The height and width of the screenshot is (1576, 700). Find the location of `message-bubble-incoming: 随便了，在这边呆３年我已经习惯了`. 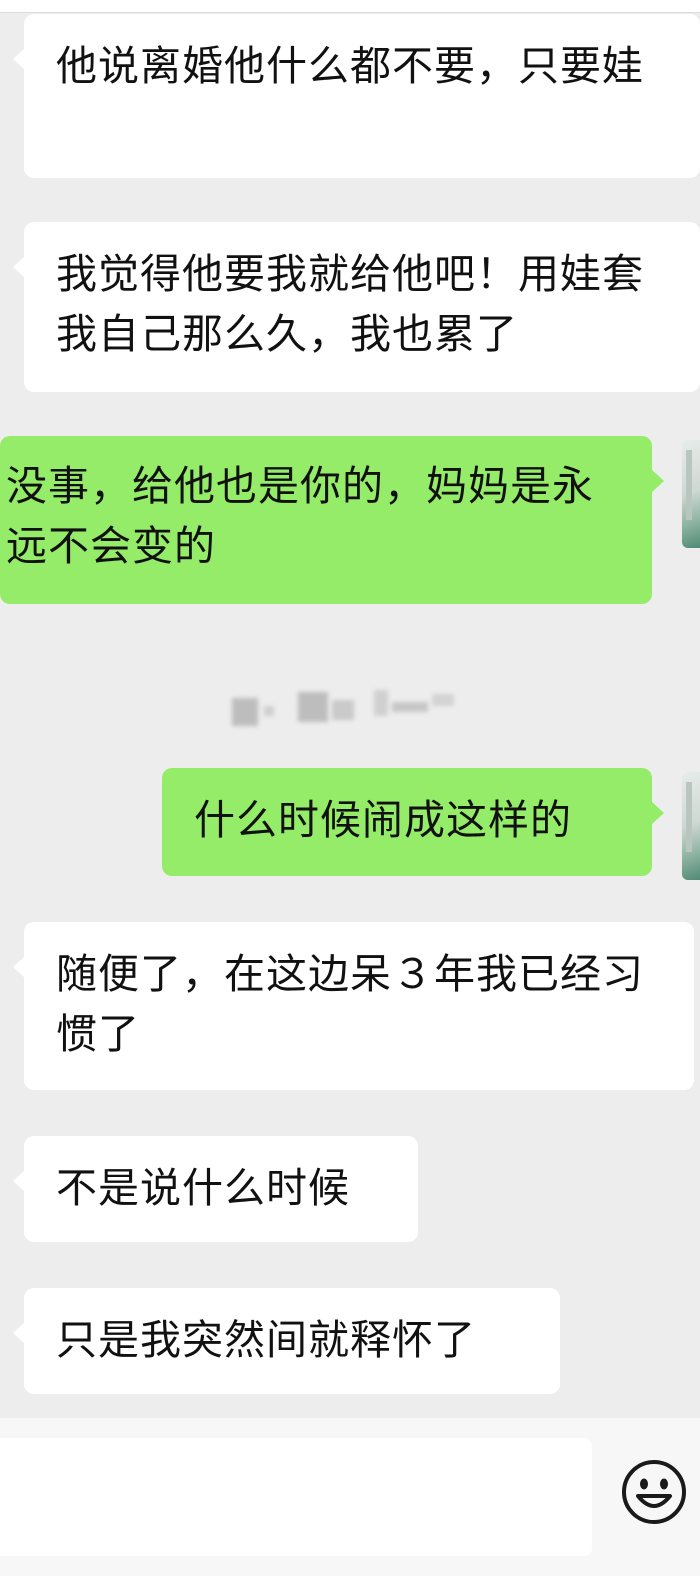

message-bubble-incoming: 随便了，在这边呆３年我已经习惯了 is located at coordinates (353, 1006).